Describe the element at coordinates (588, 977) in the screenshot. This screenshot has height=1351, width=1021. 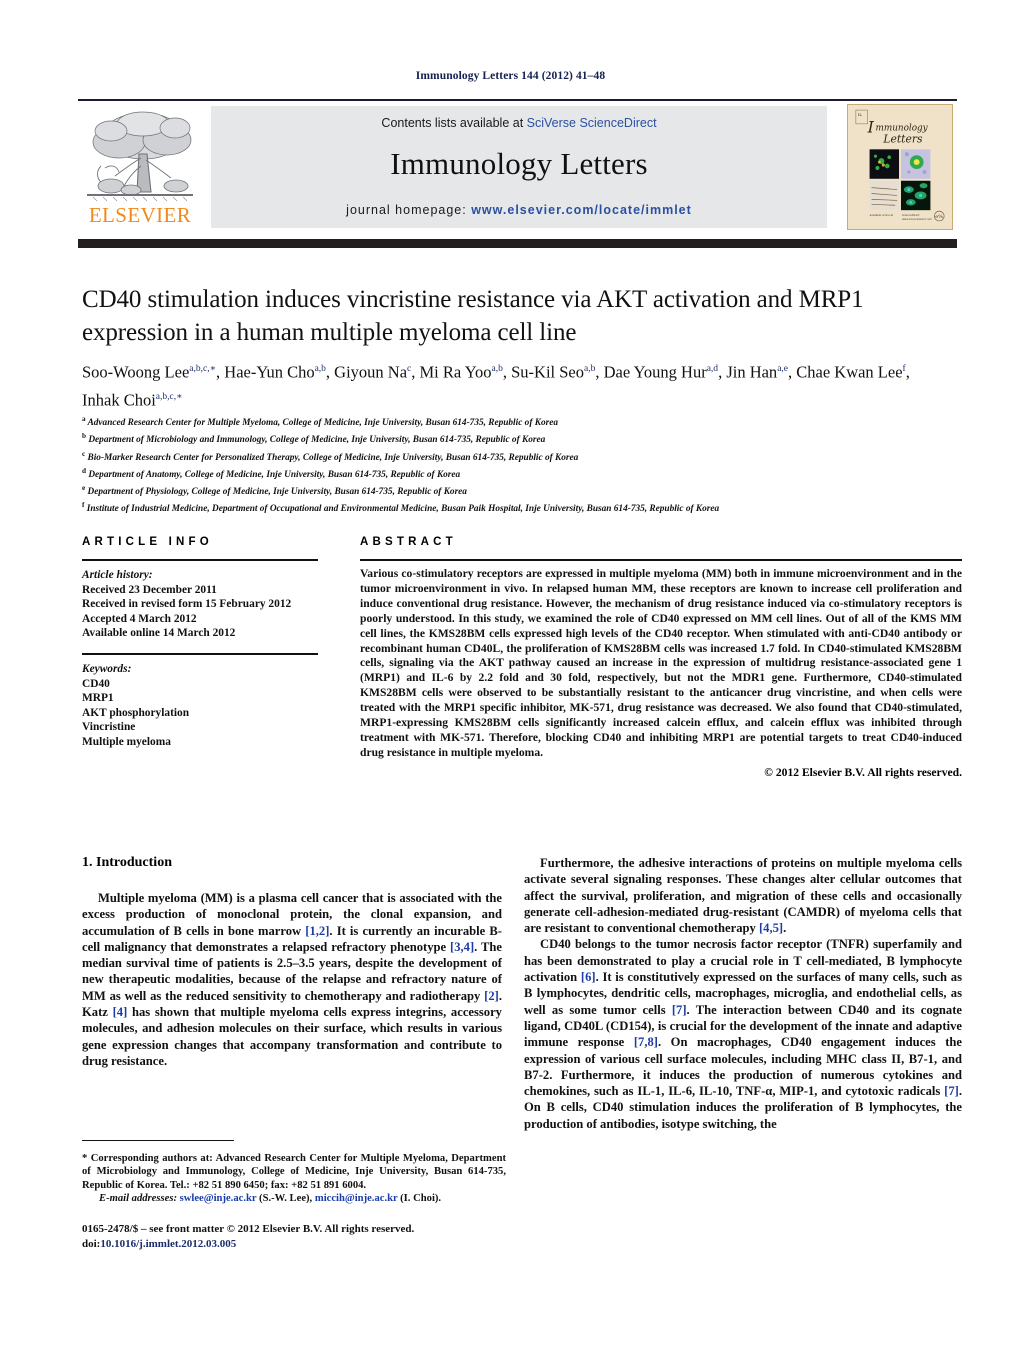
I see `citation-link: [6]` at that location.